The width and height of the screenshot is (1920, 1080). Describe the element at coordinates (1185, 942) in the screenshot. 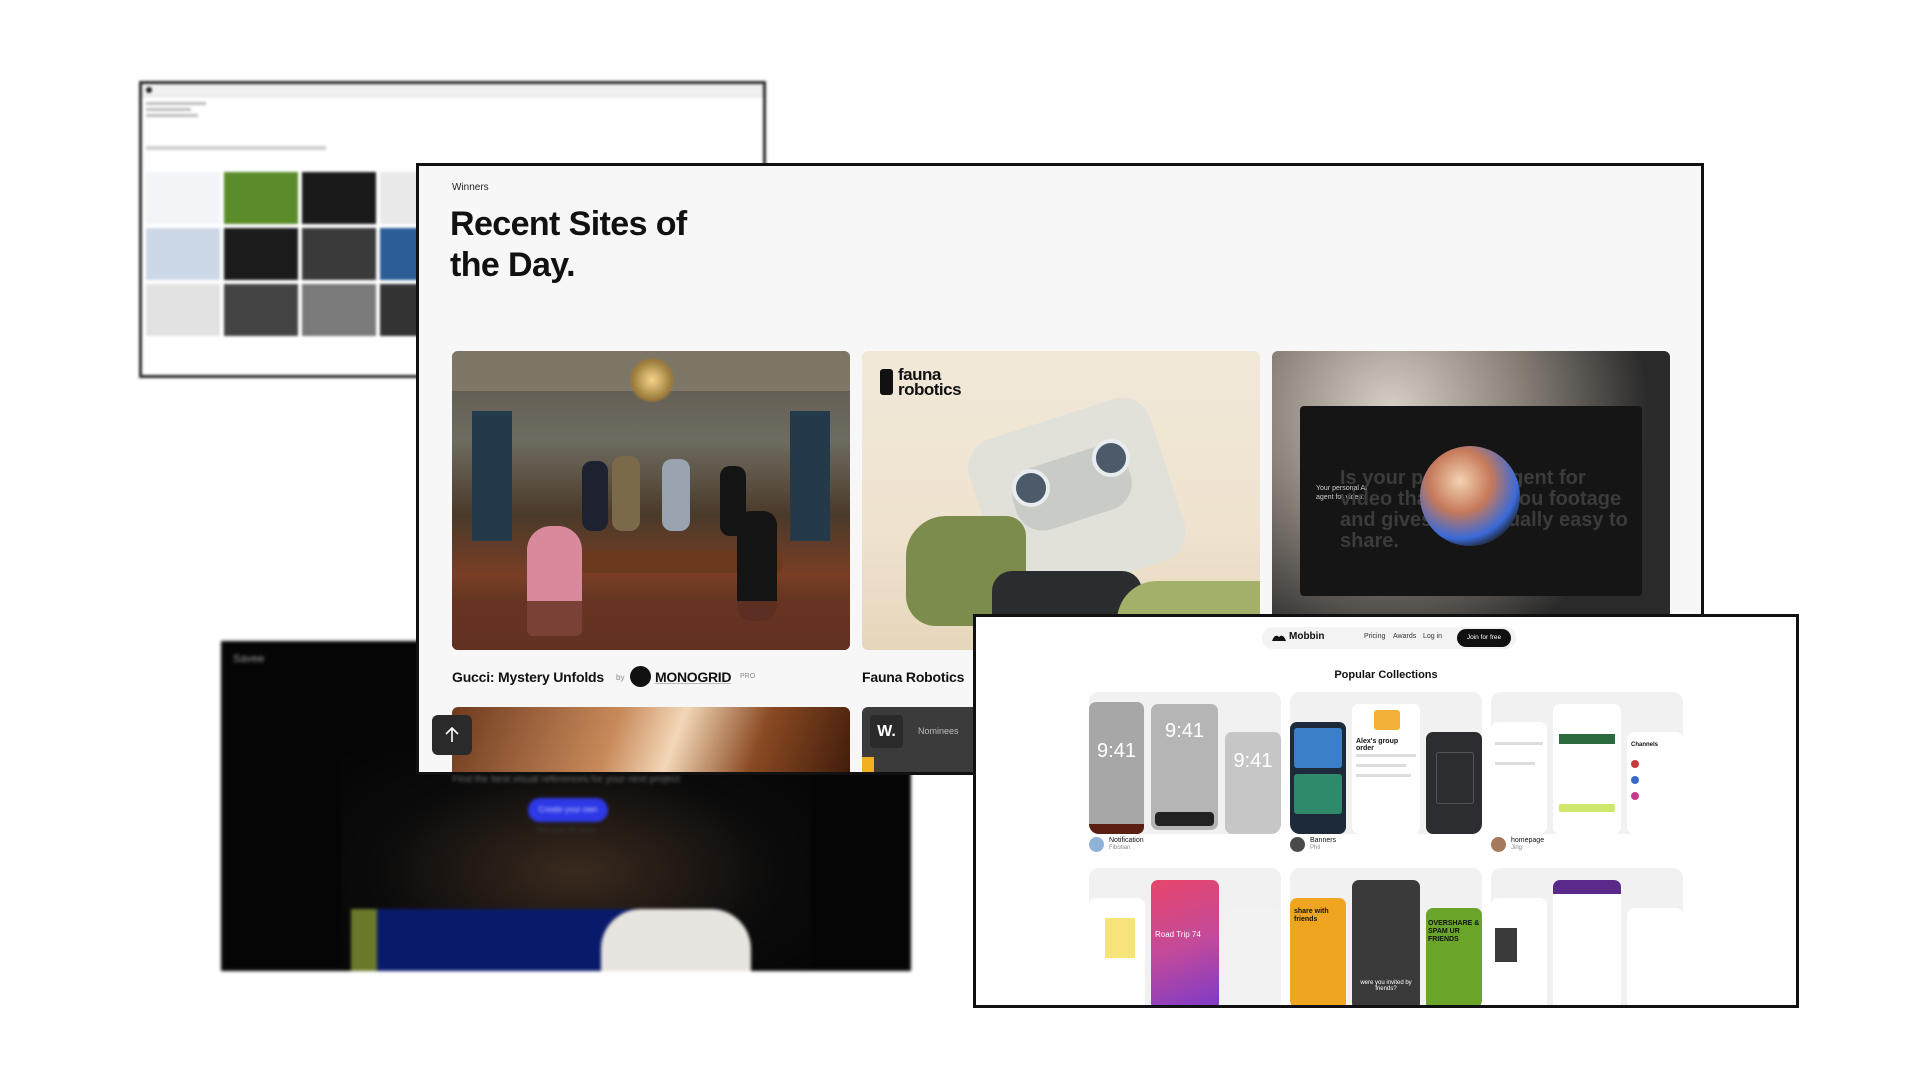

I see `phone-screen: Road Trip 74` at that location.